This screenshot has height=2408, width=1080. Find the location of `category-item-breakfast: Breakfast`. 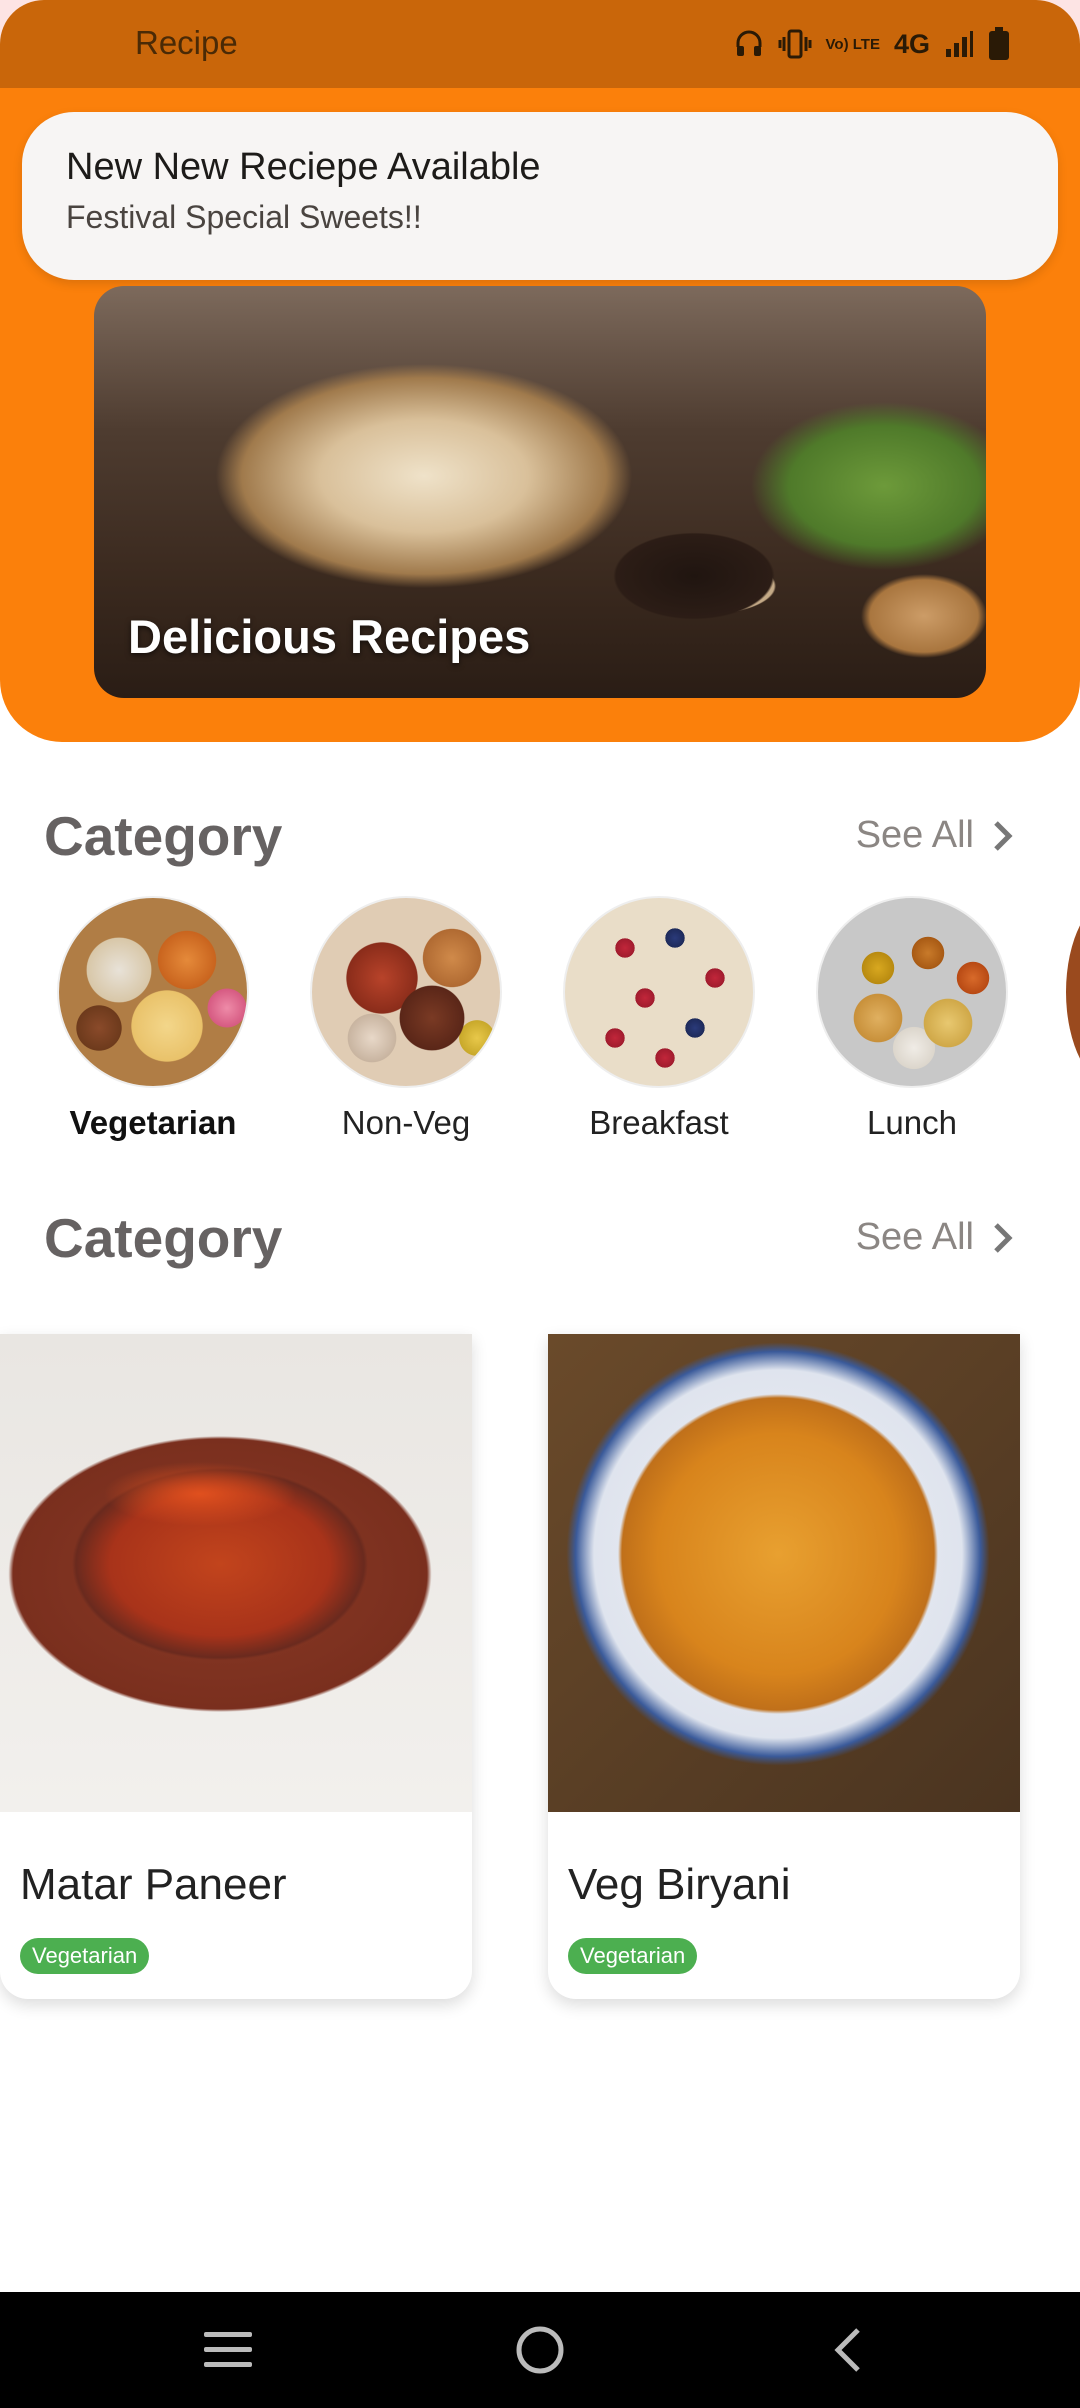

category-item-breakfast: Breakfast is located at coordinates (659, 1019).